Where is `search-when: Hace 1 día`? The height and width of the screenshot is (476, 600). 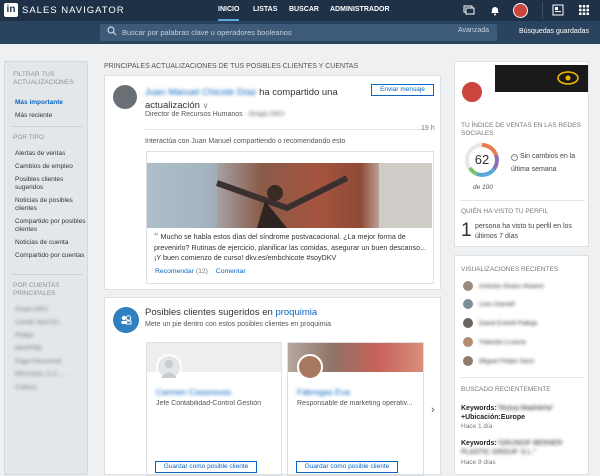 search-when: Hace 1 día is located at coordinates (477, 426).